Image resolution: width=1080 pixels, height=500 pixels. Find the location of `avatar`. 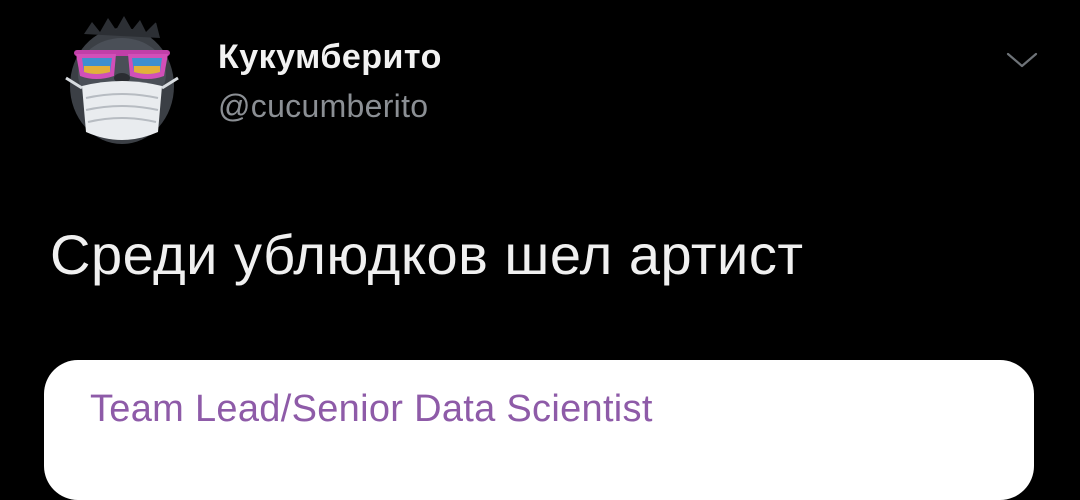

avatar is located at coordinates (122, 84).